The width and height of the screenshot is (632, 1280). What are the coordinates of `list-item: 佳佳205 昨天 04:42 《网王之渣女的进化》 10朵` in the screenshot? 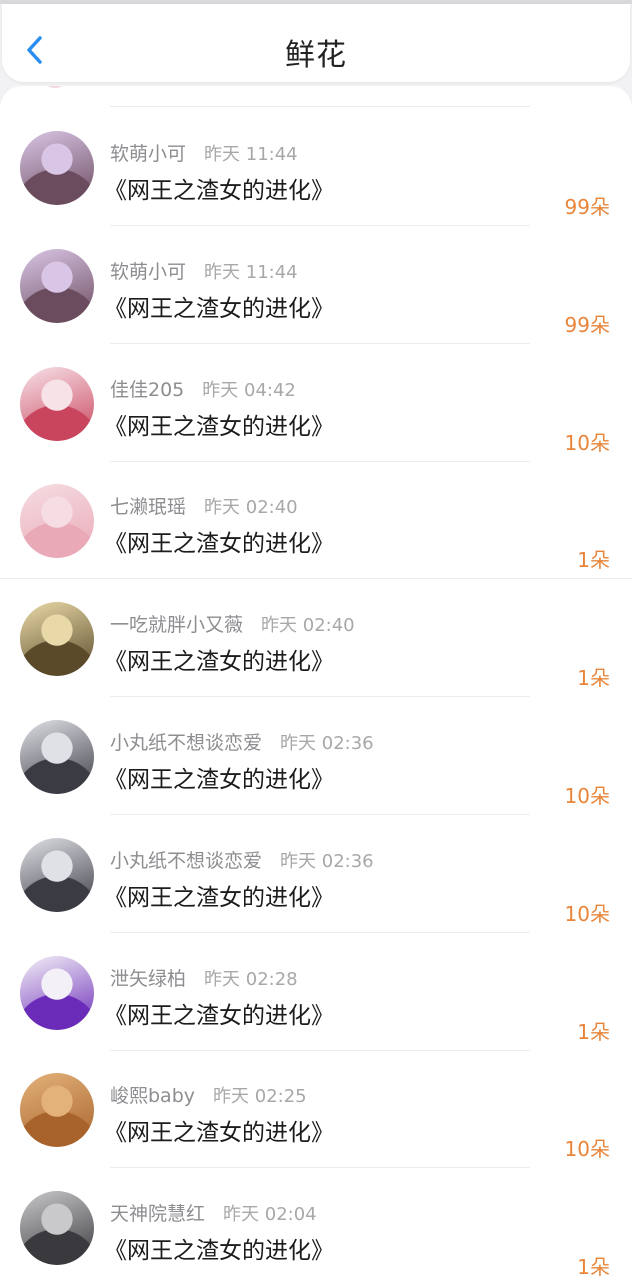 It's located at (316, 403).